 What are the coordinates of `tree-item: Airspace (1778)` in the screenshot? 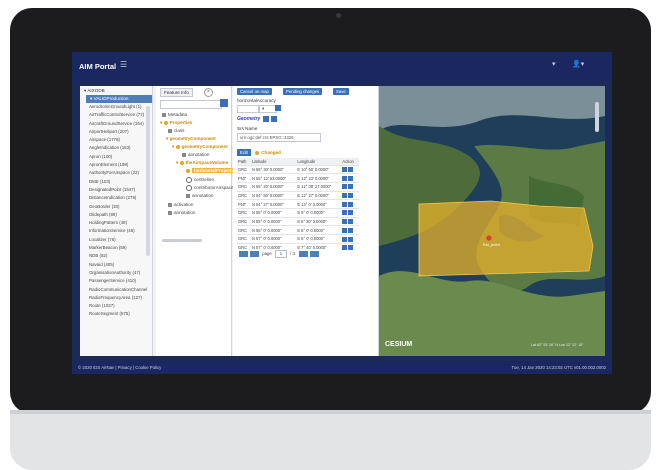 It's located at (116, 140).